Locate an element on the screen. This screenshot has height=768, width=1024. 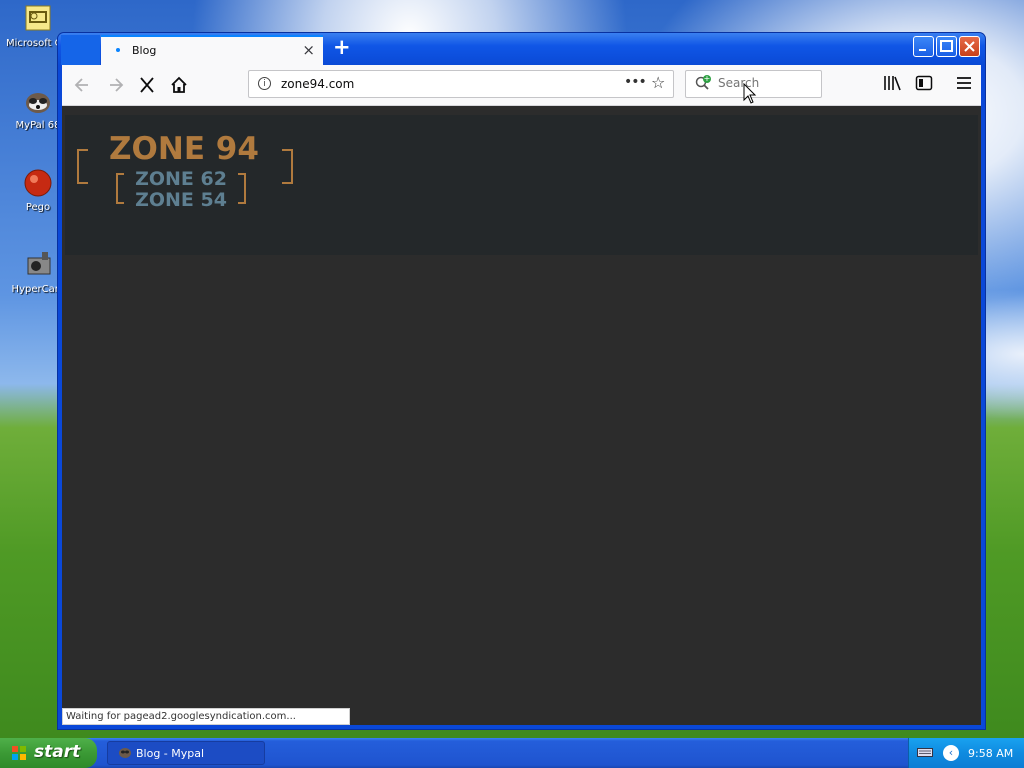
title-bar: Blog × + is located at coordinates (521, 49).